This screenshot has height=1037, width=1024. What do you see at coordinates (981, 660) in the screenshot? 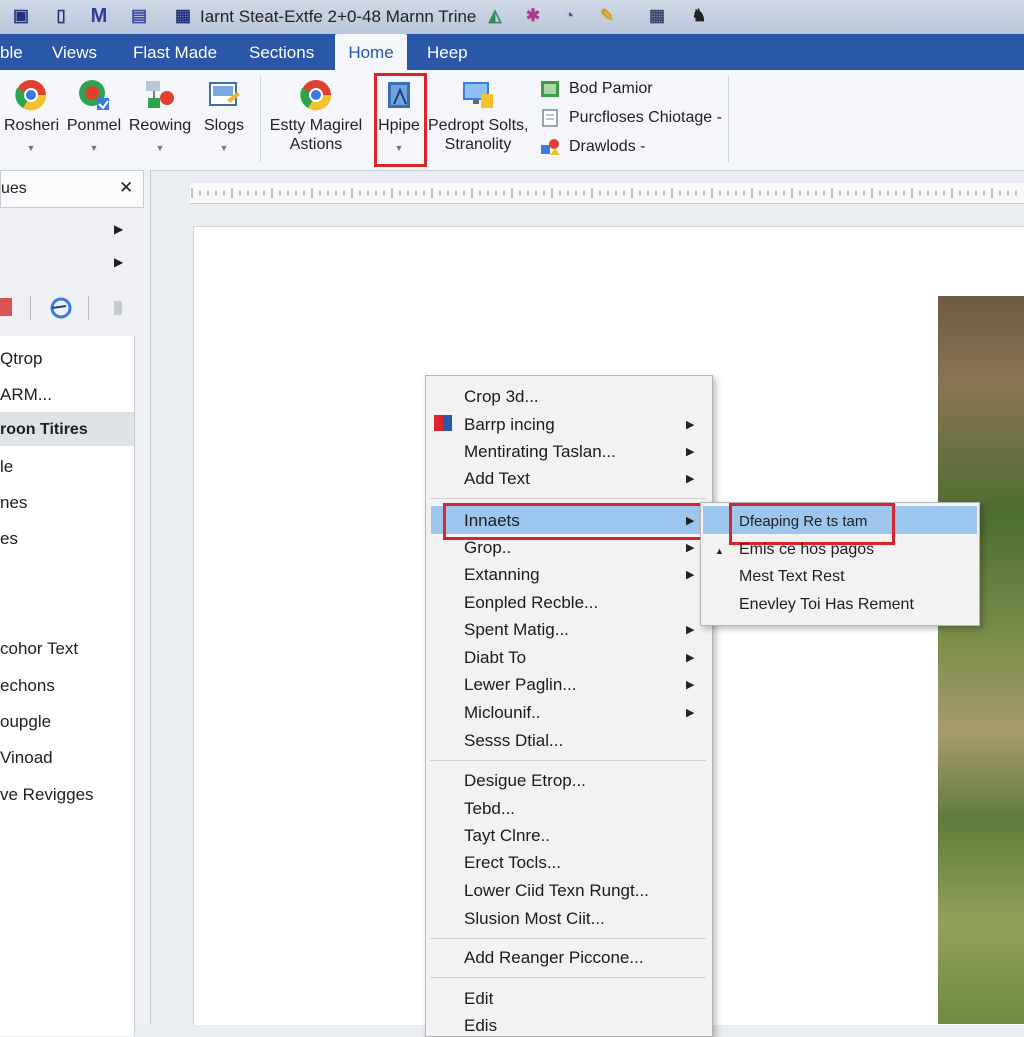
I see `document-photo` at bounding box center [981, 660].